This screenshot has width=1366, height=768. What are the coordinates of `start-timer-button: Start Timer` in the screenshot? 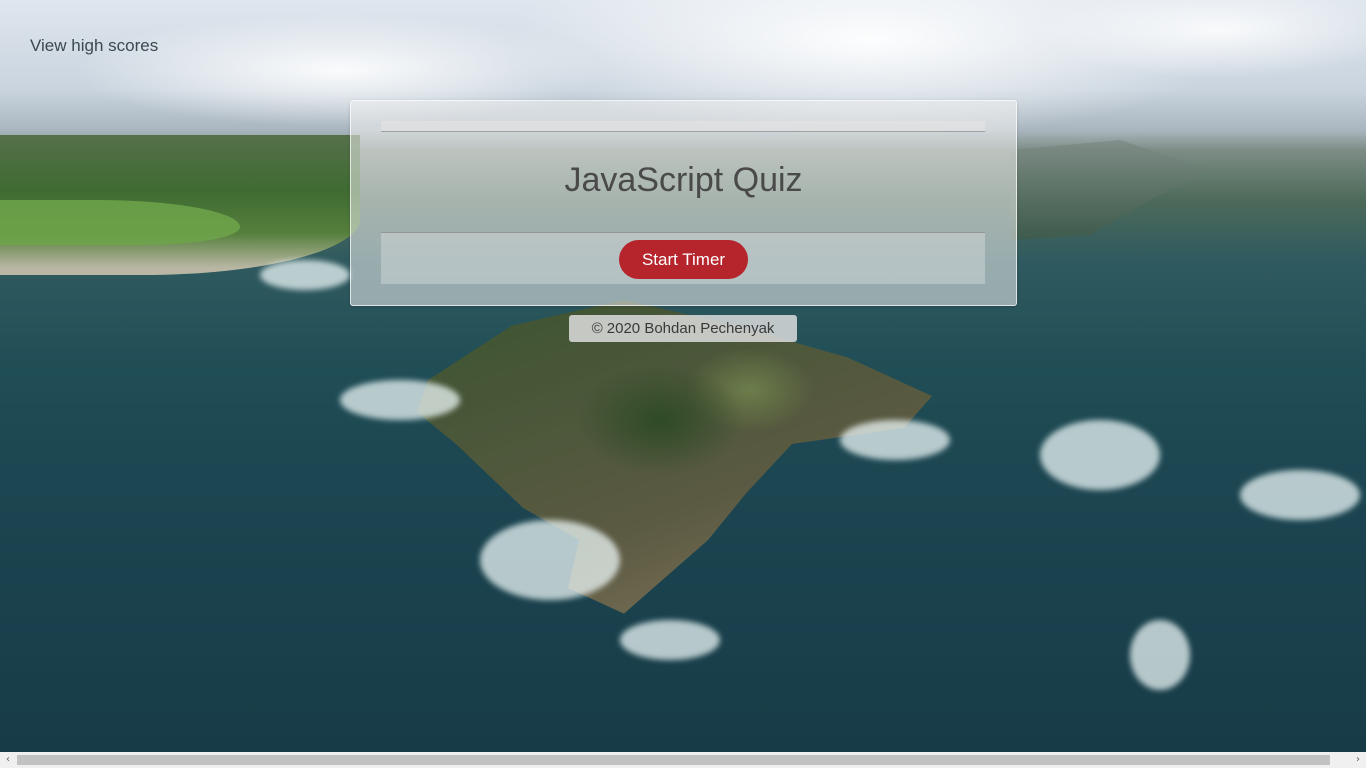 It's located at (683, 259).